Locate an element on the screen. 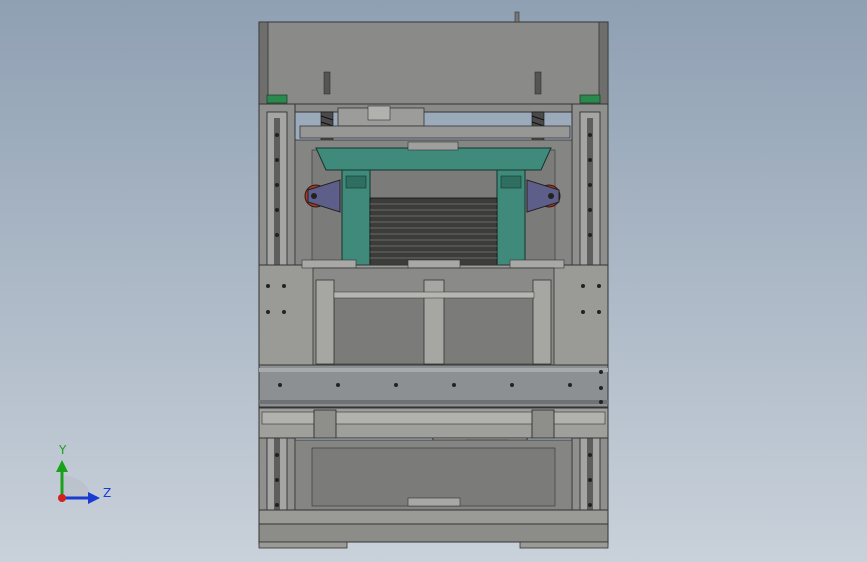 The height and width of the screenshot is (562, 867). triad-z-label: Z is located at coordinates (107, 493).